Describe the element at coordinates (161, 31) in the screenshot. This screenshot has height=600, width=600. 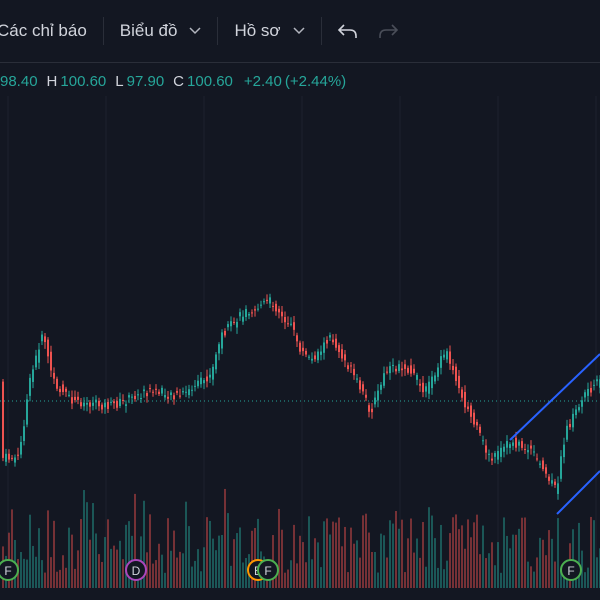
I see `chart-type-dropdown: Biểu đồ` at that location.